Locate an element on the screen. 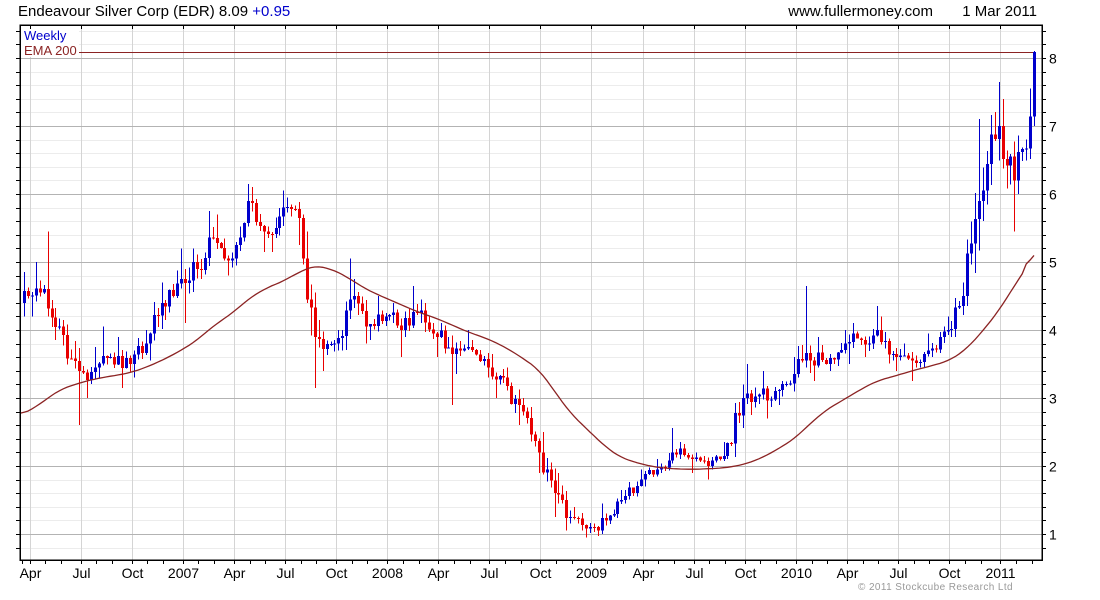 The image size is (1100, 600). y-tick-label: 3 is located at coordinates (1053, 399).